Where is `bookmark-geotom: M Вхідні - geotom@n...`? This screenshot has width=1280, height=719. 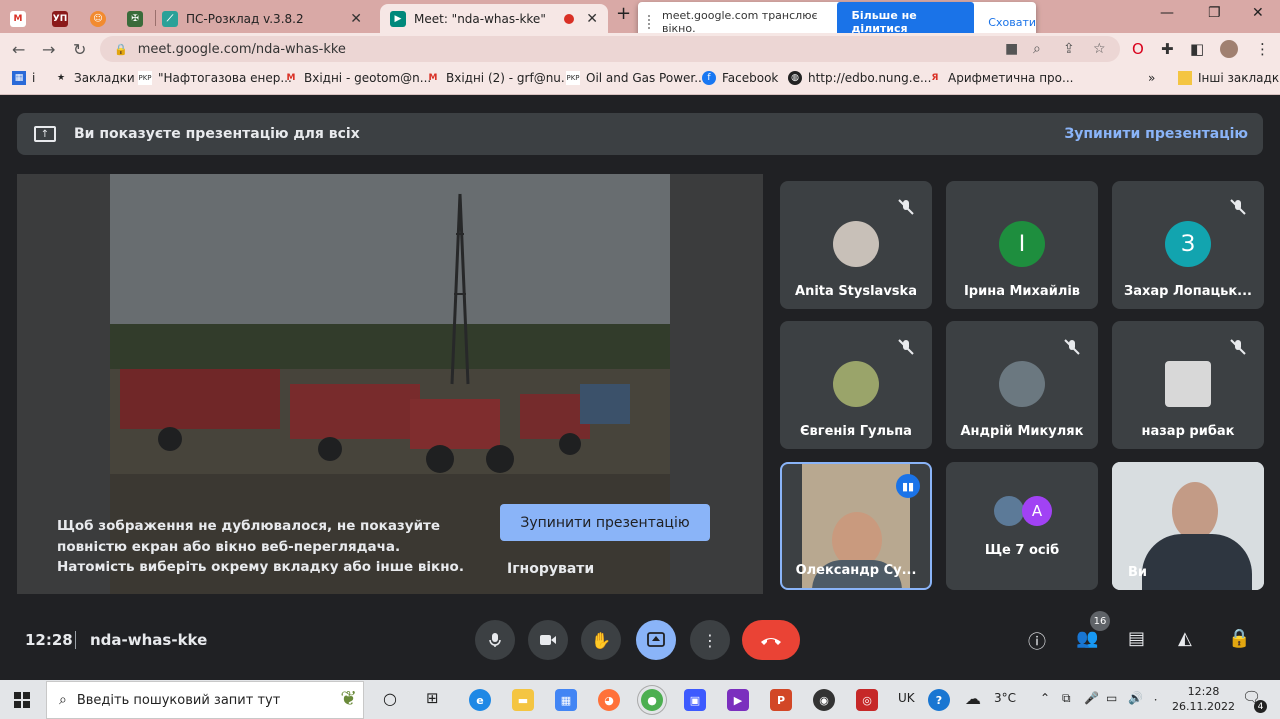
bookmark-geotom: M Вхідні - geotom@n... is located at coordinates (358, 78).